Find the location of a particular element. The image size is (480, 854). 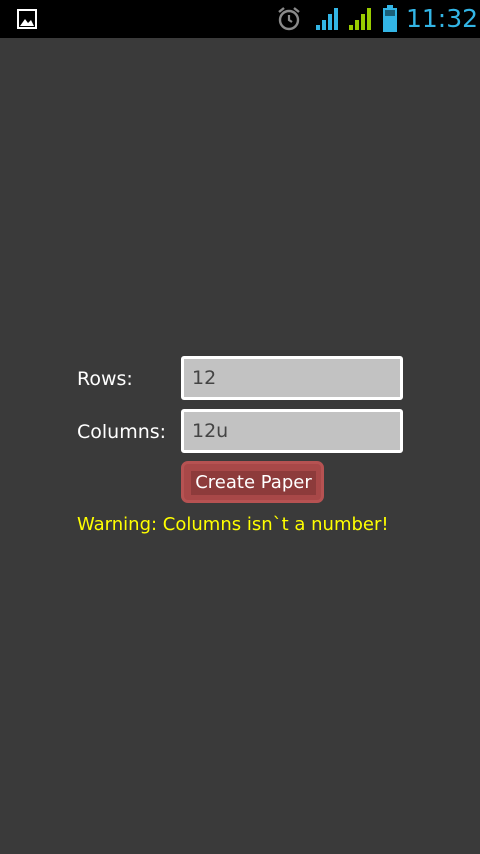

columns-input is located at coordinates (292, 431).